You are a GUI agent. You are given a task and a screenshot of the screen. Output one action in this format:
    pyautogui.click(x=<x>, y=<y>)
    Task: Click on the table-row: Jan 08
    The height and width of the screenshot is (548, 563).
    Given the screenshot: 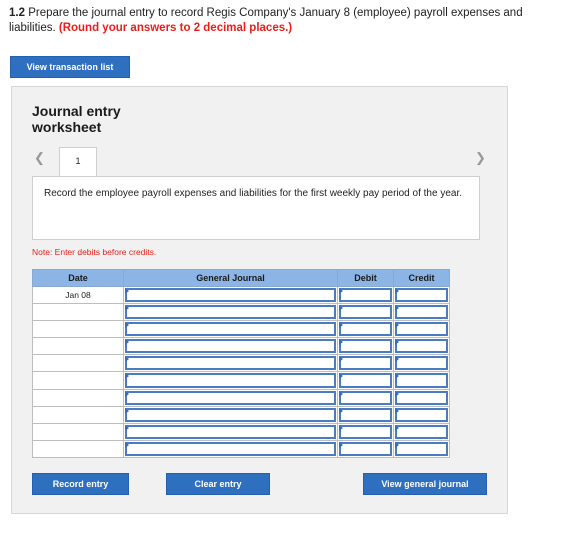 What is the action you would take?
    pyautogui.click(x=241, y=295)
    